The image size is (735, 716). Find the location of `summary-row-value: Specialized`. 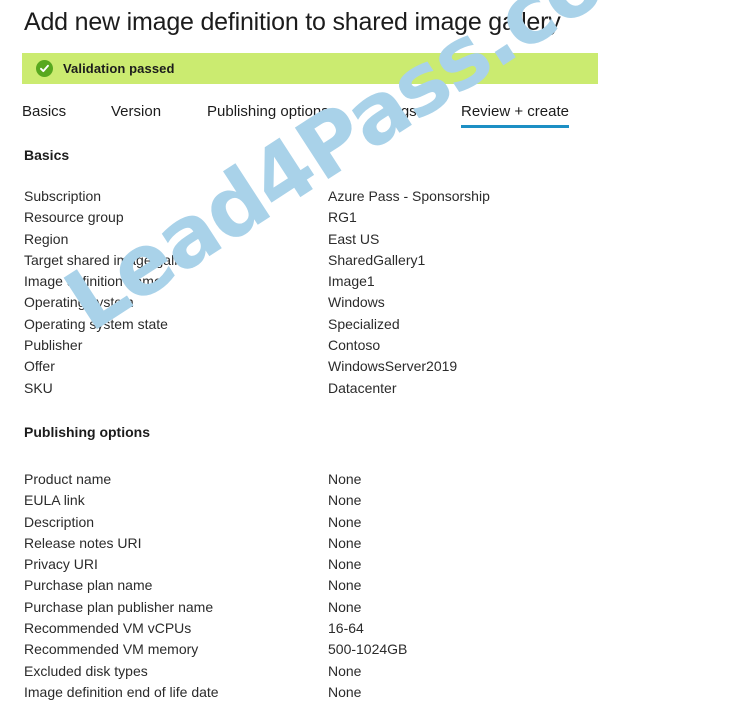

summary-row-value: Specialized is located at coordinates (364, 323).